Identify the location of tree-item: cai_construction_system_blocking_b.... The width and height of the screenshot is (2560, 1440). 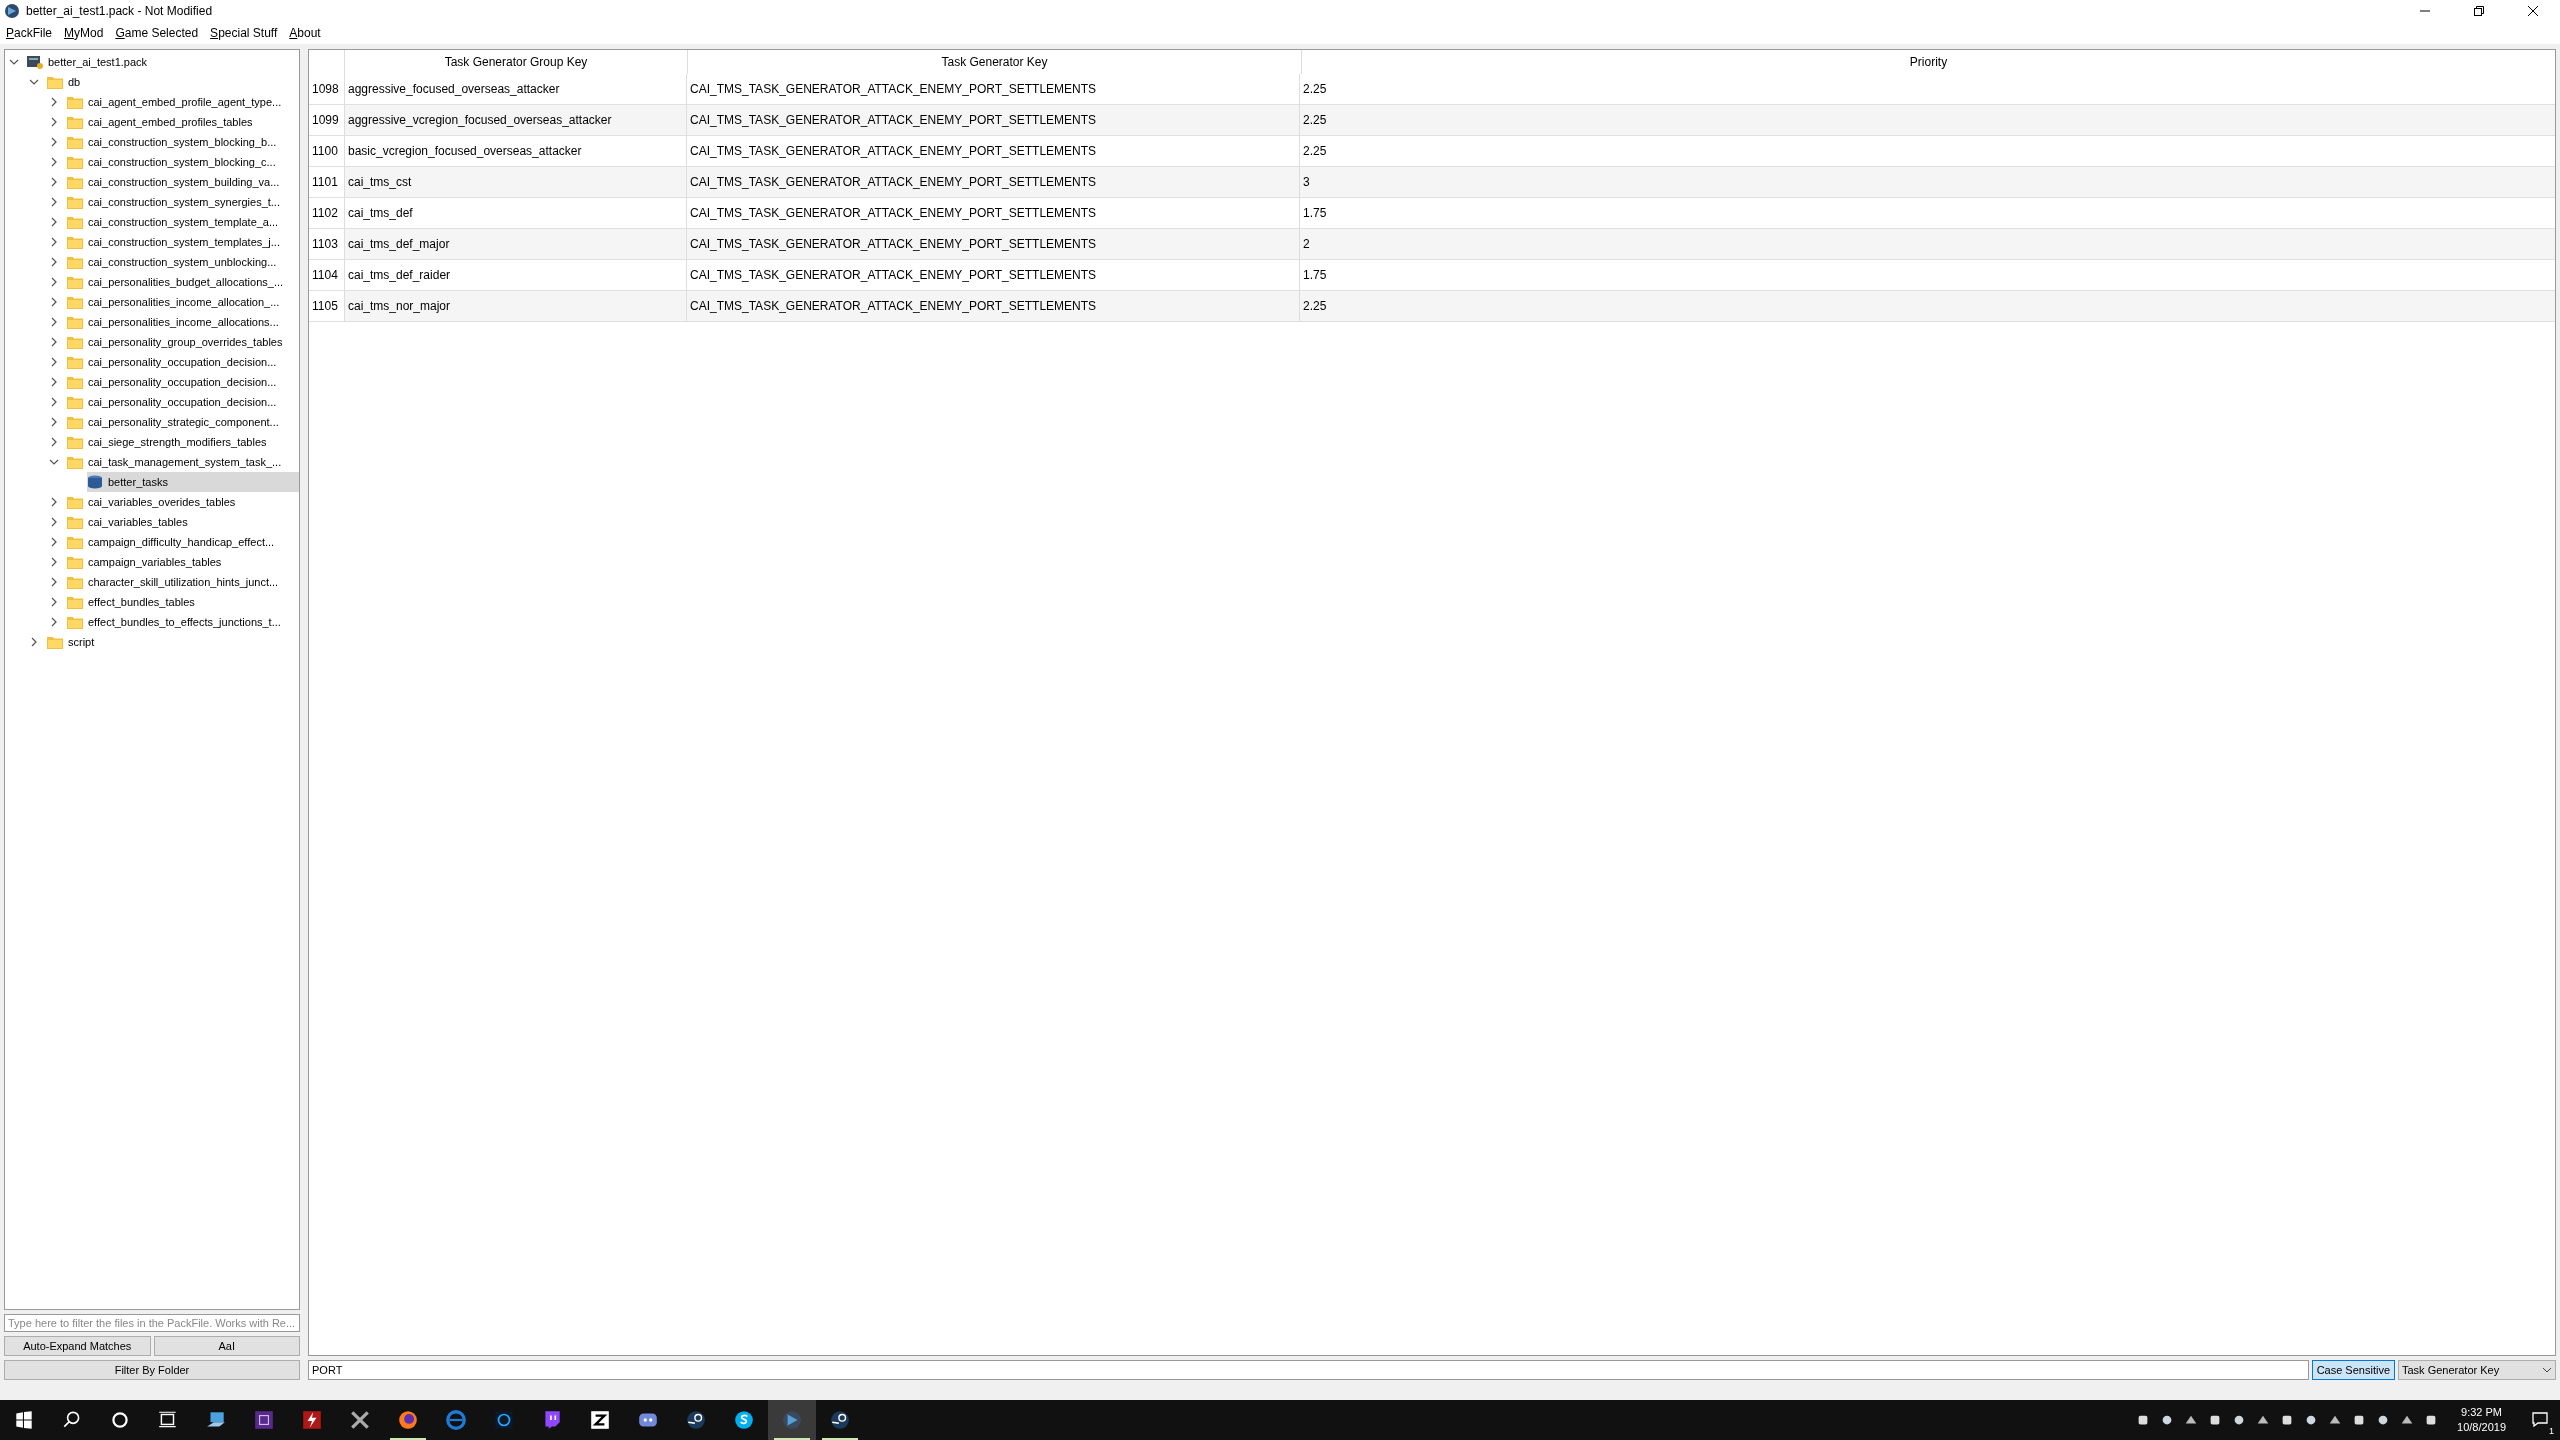
(183, 142).